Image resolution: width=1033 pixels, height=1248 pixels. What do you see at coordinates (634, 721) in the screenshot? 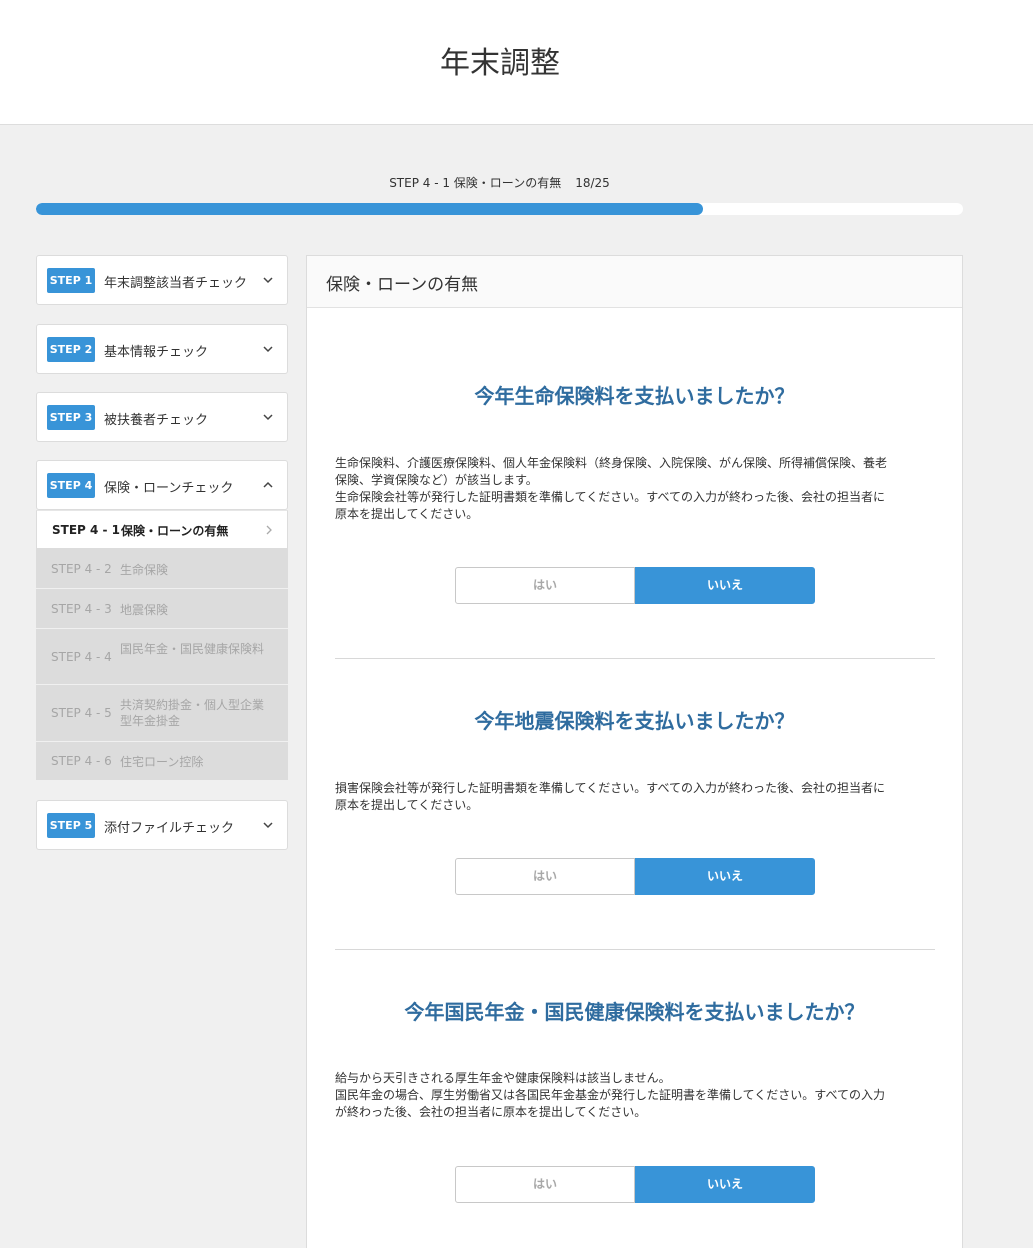
I see `question-title-earthquake-insurance: 今年地震保険料を支払いましたか？` at bounding box center [634, 721].